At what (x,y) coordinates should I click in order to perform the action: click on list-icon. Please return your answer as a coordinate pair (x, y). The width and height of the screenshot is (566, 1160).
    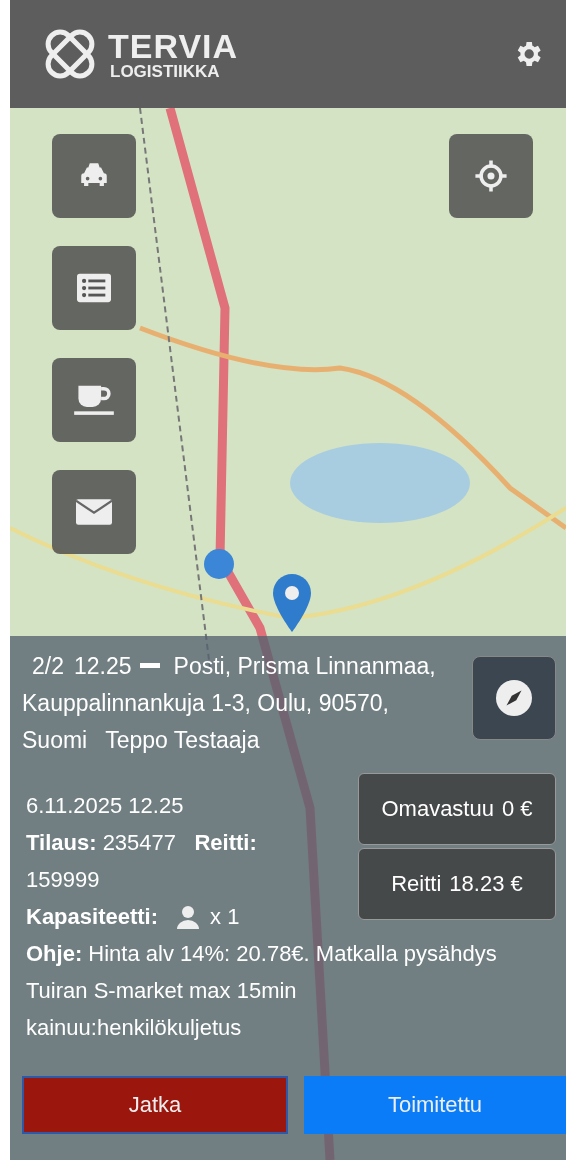
    Looking at the image, I should click on (94, 288).